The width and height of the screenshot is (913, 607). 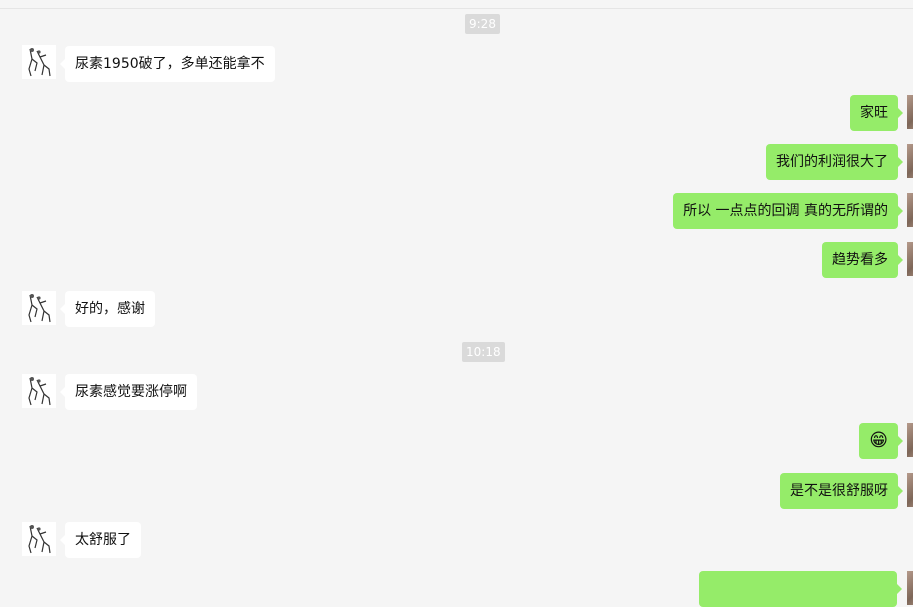 What do you see at coordinates (862, 260) in the screenshot?
I see `message-bubble-outgoing: 趋势看多` at bounding box center [862, 260].